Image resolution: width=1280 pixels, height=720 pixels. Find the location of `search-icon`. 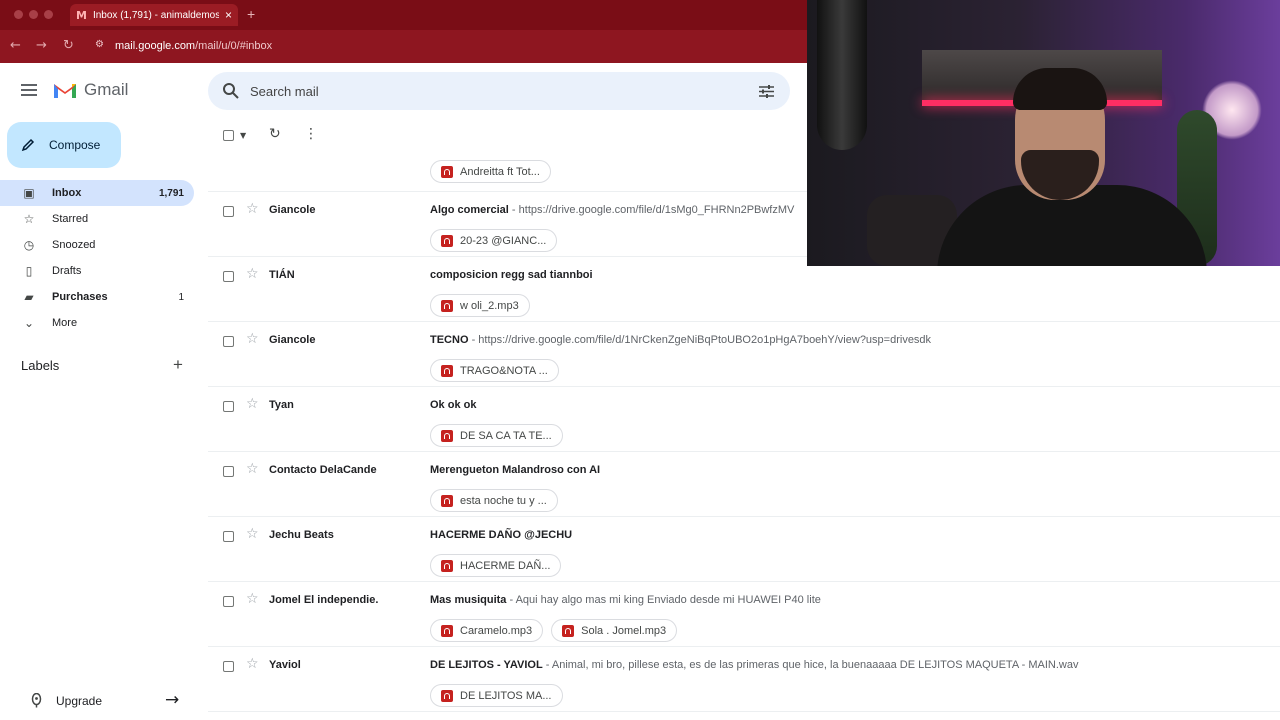

search-icon is located at coordinates (231, 91).